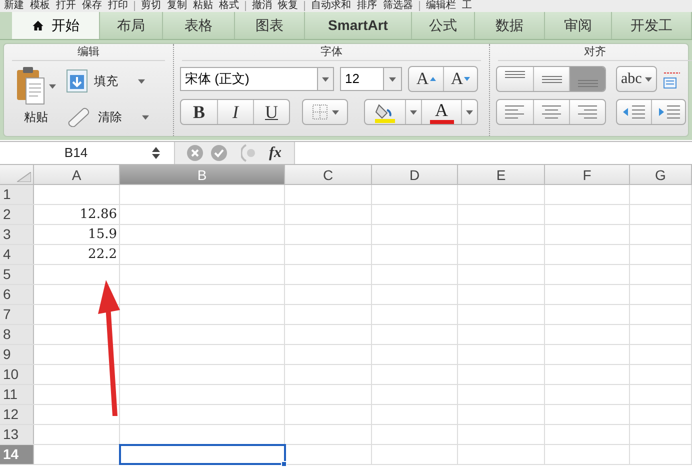  What do you see at coordinates (460, 79) in the screenshot?
I see `shrink-font-button: A` at bounding box center [460, 79].